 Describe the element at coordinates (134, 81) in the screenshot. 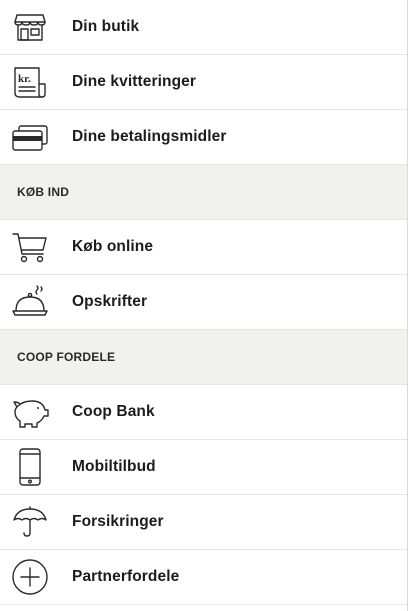

I see `menu-item-label: Dine kvitteringer` at that location.